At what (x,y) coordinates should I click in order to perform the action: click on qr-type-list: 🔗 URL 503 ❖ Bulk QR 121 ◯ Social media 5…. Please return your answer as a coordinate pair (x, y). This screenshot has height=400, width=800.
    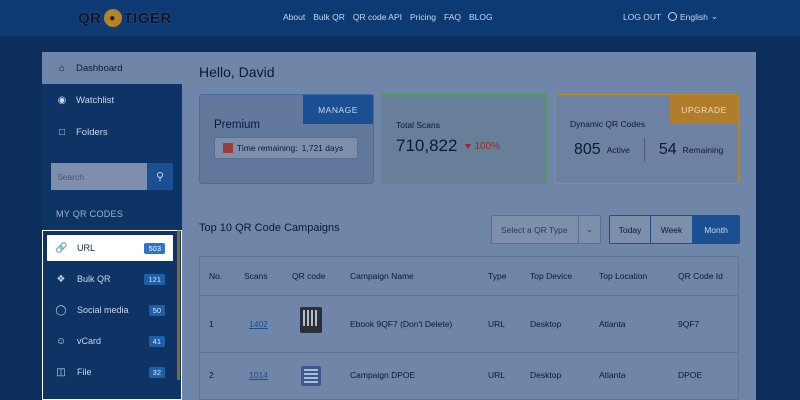
    Looking at the image, I should click on (112, 315).